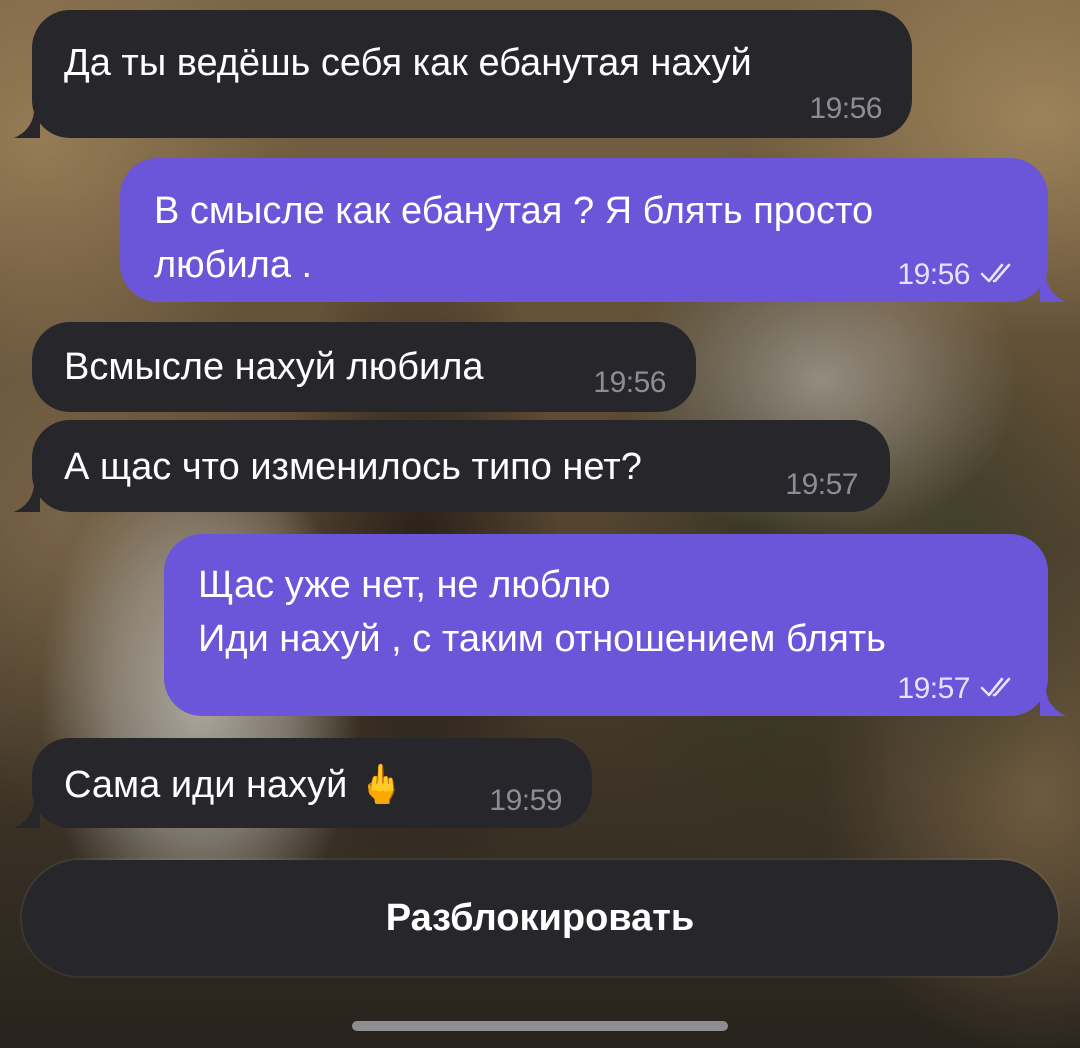 The height and width of the screenshot is (1048, 1080). What do you see at coordinates (540, 918) in the screenshot?
I see `unblock-button: Разблокировать` at bounding box center [540, 918].